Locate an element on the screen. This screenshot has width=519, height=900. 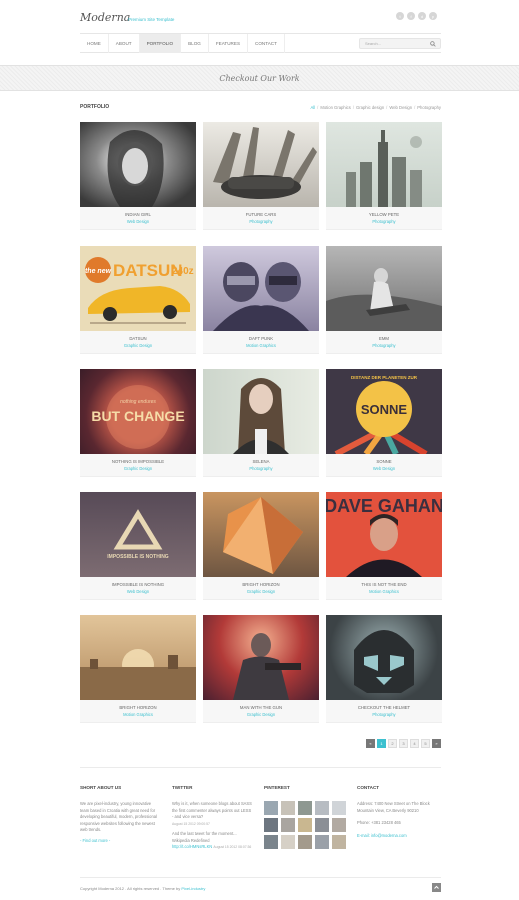
page-button: 4 is located at coordinates (414, 743).